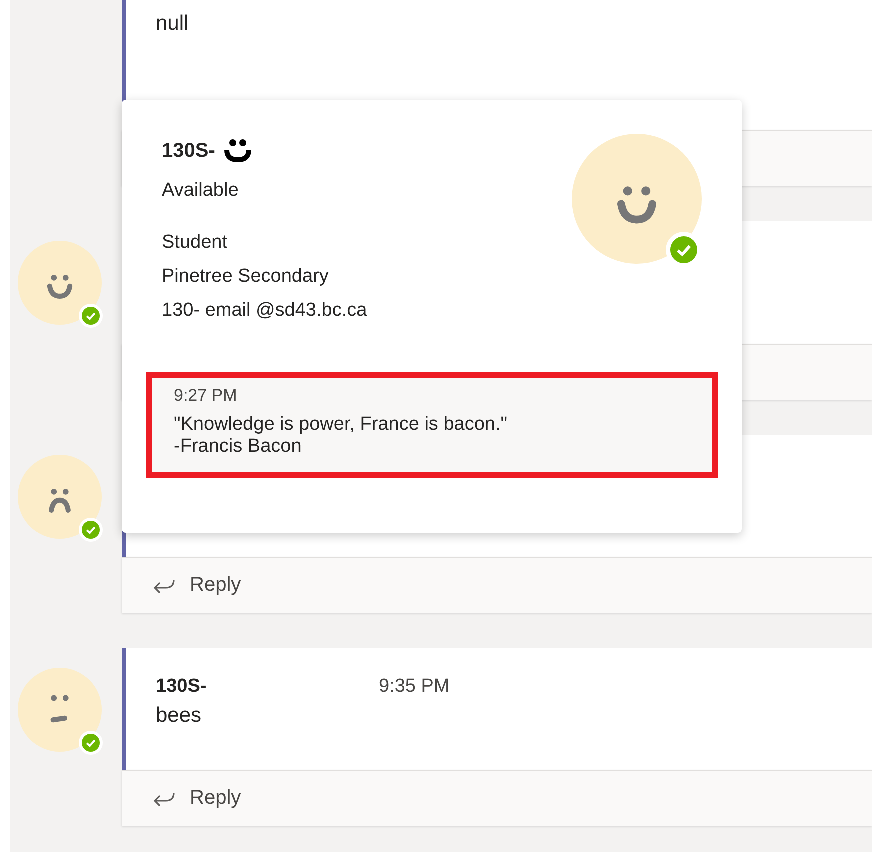 The height and width of the screenshot is (852, 872). Describe the element at coordinates (189, 151) in the screenshot. I see `profile-name: 130S-` at that location.